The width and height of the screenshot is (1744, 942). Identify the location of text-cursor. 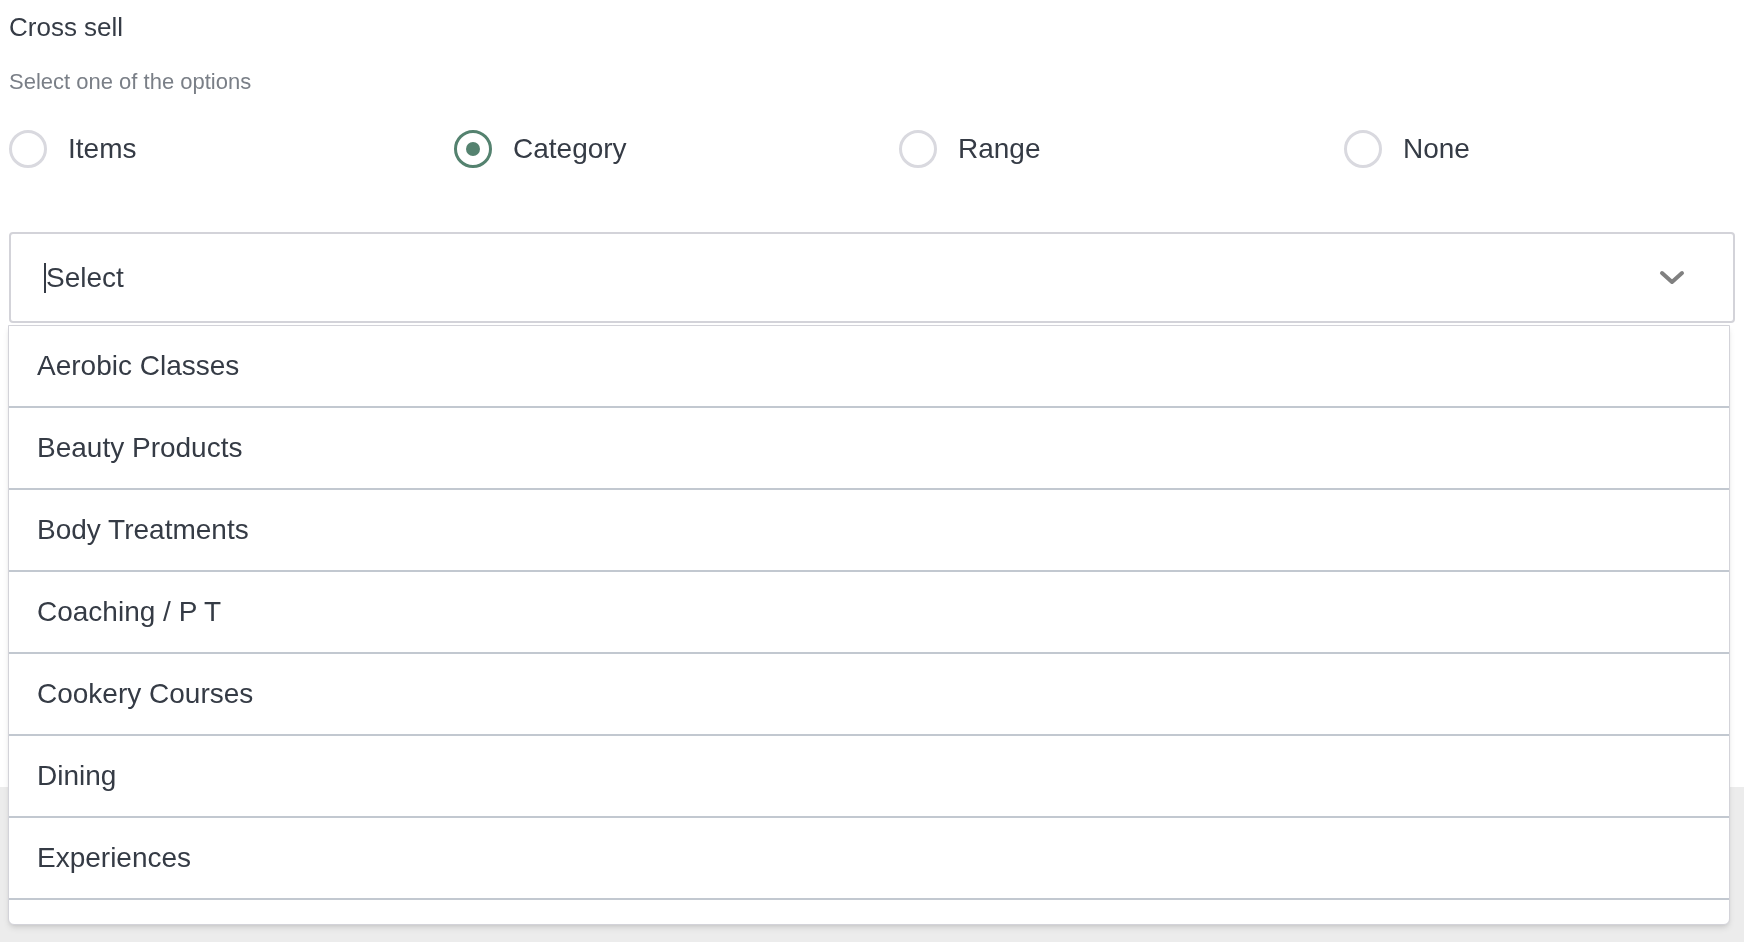
(45, 277).